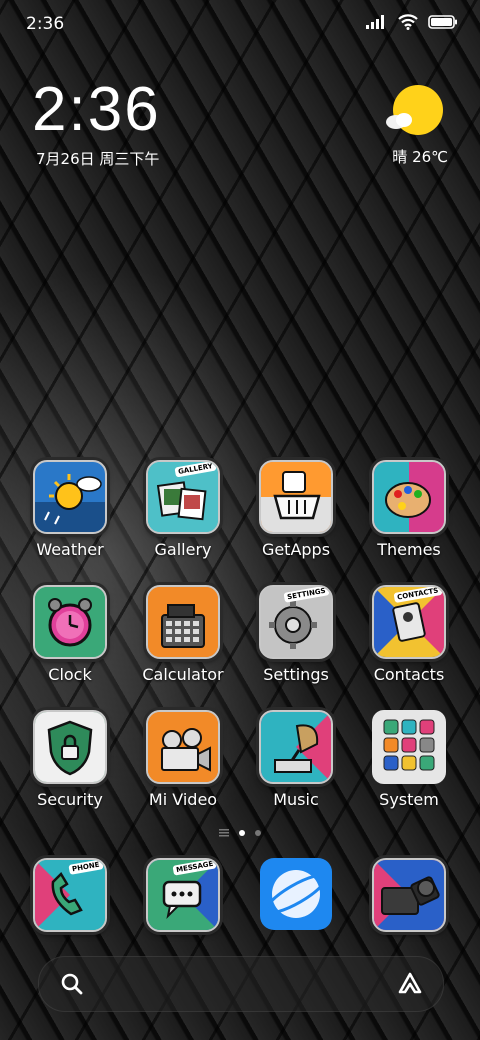 This screenshot has height=1040, width=480. I want to click on app-settings: SETTINGS Settings, so click(296, 634).